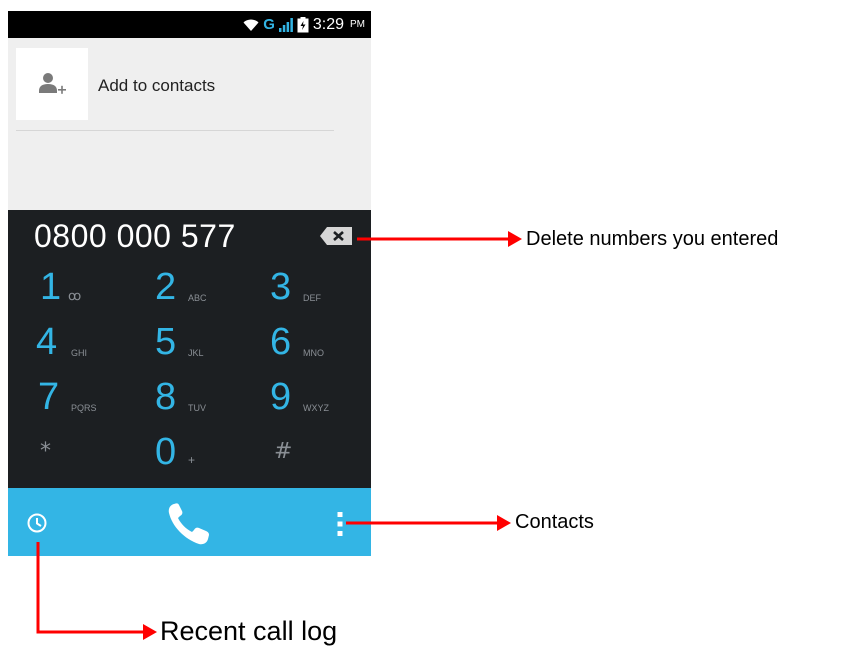 The image size is (867, 653). Describe the element at coordinates (428, 523) in the screenshot. I see `contacts-arrow` at that location.